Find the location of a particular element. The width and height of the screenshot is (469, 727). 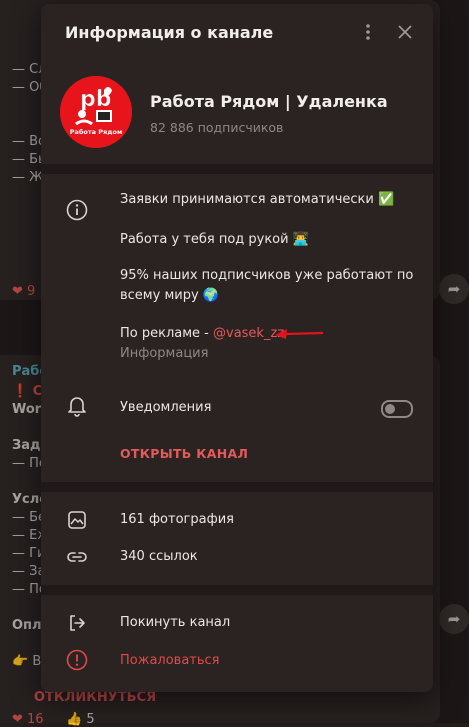

channel-avatar: pb Работа Рядом is located at coordinates (96, 112).